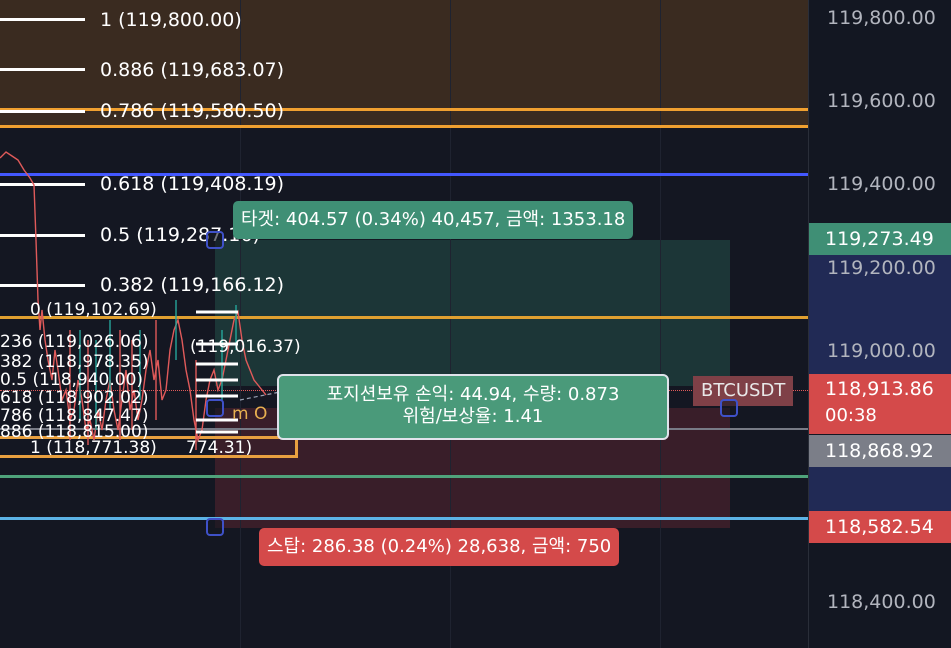 The width and height of the screenshot is (951, 648). What do you see at coordinates (729, 408) in the screenshot?
I see `right-edge-handle` at bounding box center [729, 408].